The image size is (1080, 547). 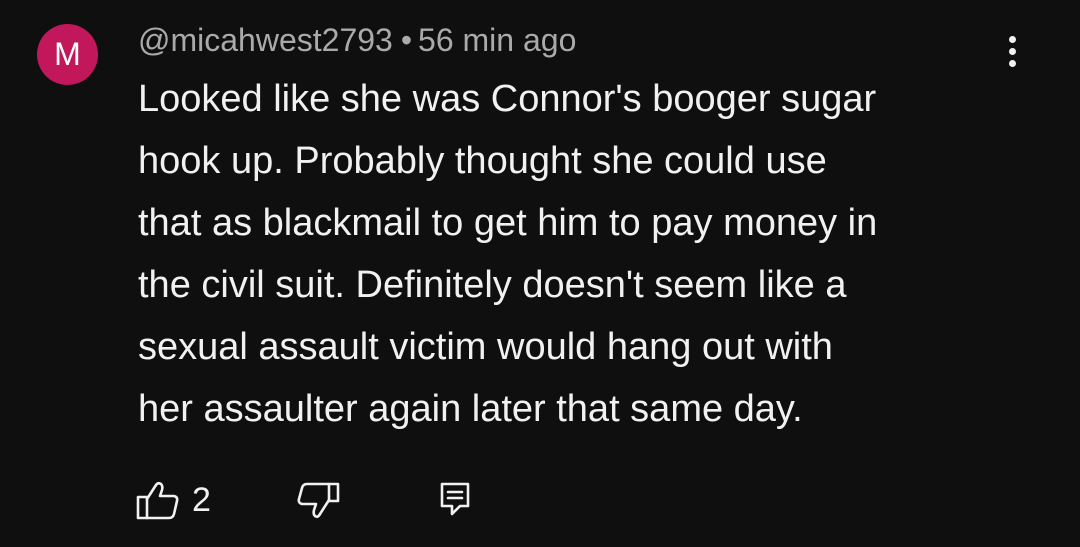 What do you see at coordinates (157, 500) in the screenshot?
I see `thumbs-up-icon` at bounding box center [157, 500].